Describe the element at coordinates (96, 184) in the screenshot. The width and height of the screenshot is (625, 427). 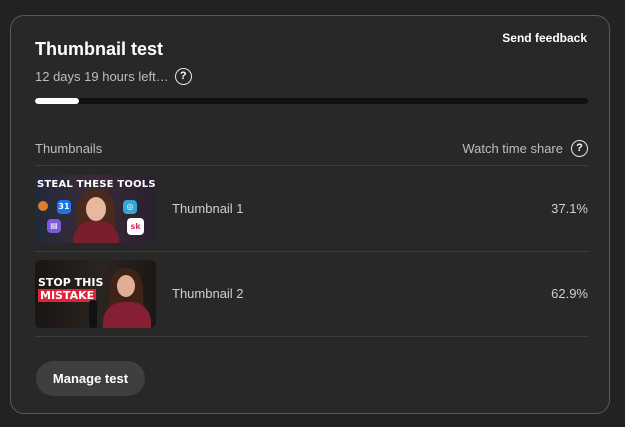
I see `thumbnail-1-text: STEAL THESE TOOLS` at that location.